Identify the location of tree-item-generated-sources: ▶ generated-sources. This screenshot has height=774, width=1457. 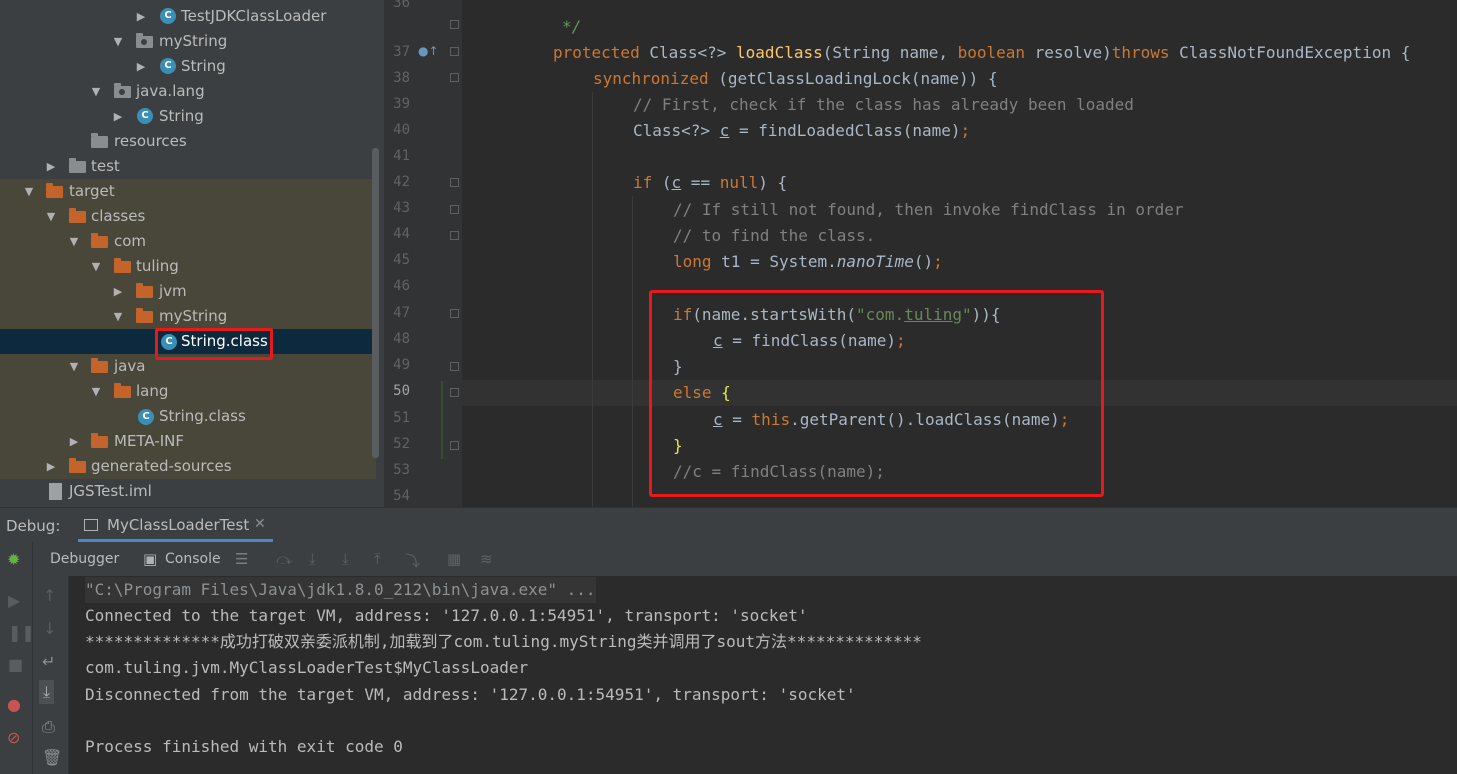
(188, 466).